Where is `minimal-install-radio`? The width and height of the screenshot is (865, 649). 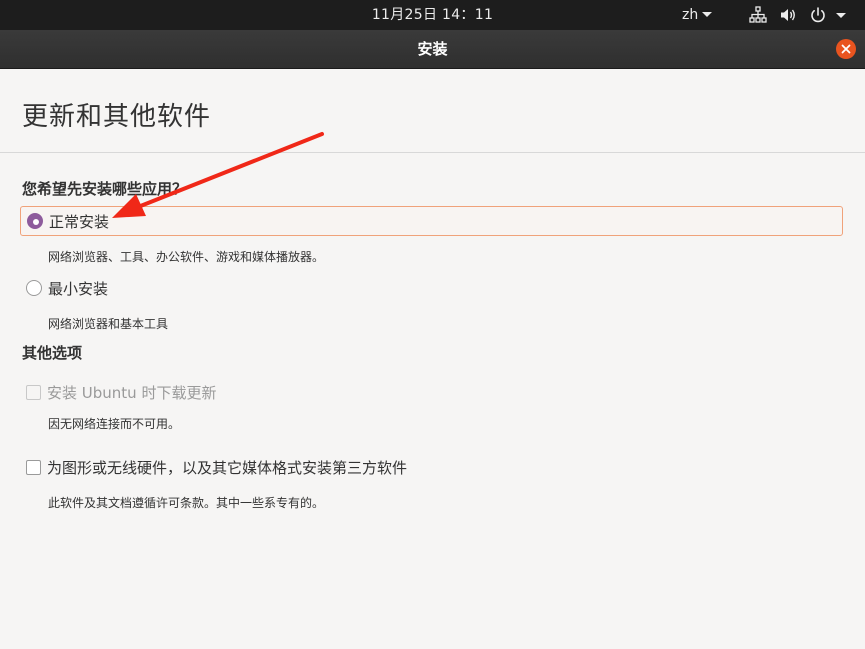 minimal-install-radio is located at coordinates (34, 288).